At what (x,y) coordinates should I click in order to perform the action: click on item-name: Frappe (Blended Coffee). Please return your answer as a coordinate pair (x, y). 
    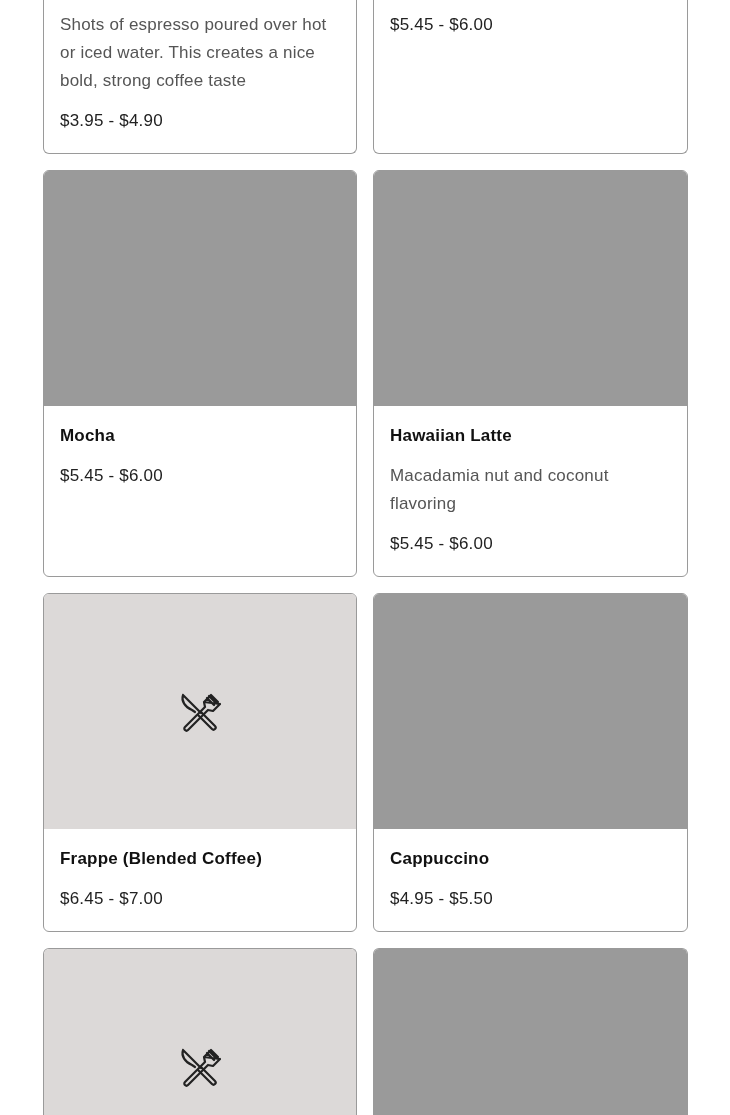
    Looking at the image, I should click on (161, 859).